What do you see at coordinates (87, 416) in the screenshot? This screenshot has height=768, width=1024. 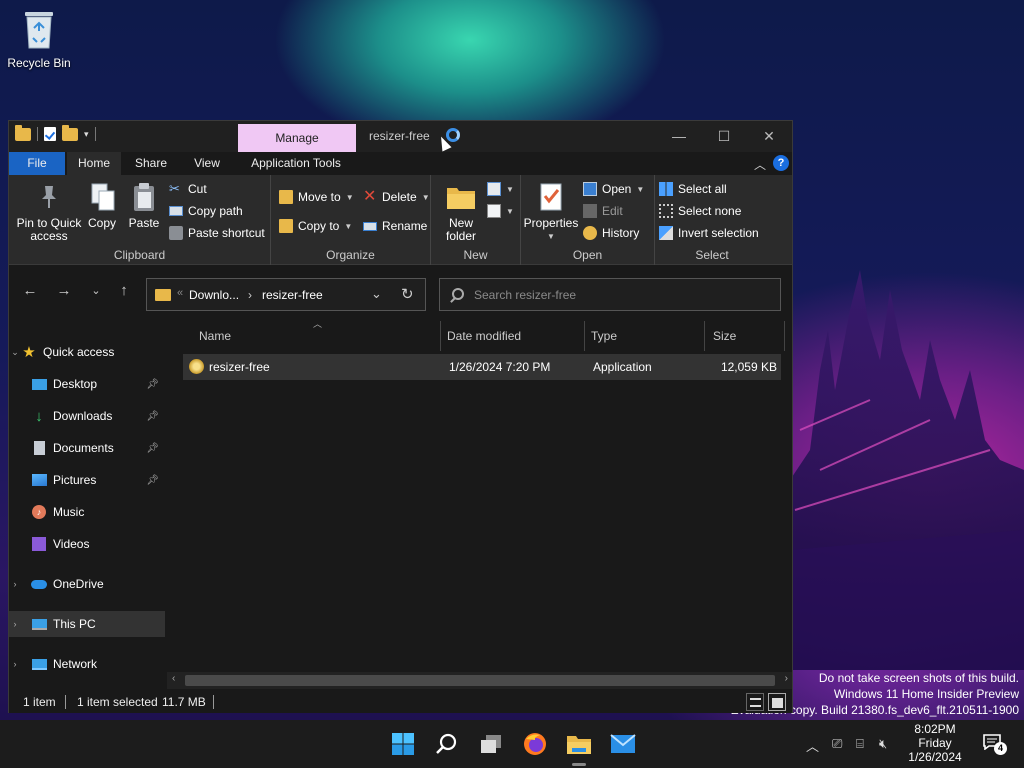 I see `nav-downloads: ↓ Downloads 📌︎` at bounding box center [87, 416].